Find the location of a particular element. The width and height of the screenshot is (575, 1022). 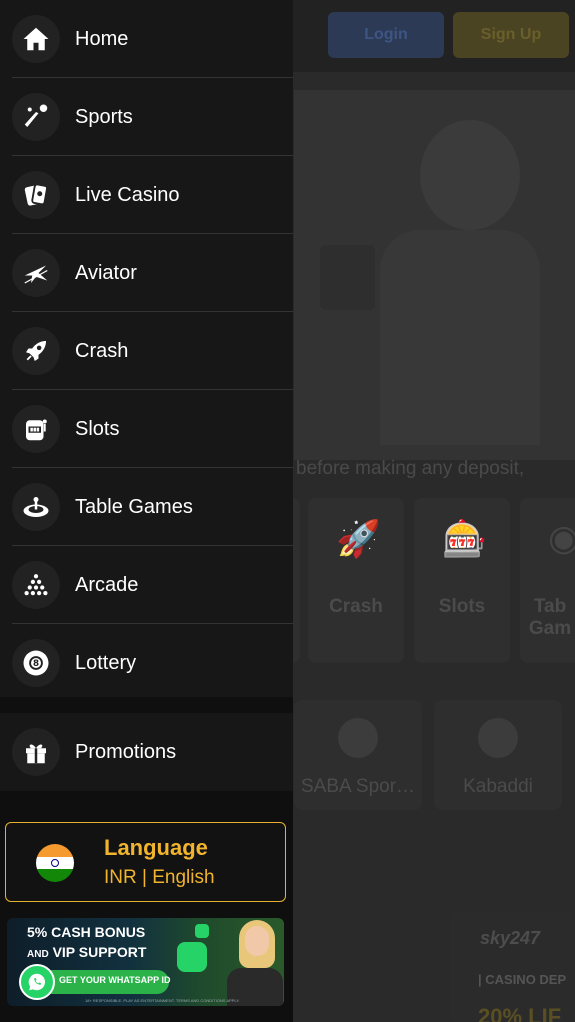

menu-item-aviator: Aviator is located at coordinates (146, 273).